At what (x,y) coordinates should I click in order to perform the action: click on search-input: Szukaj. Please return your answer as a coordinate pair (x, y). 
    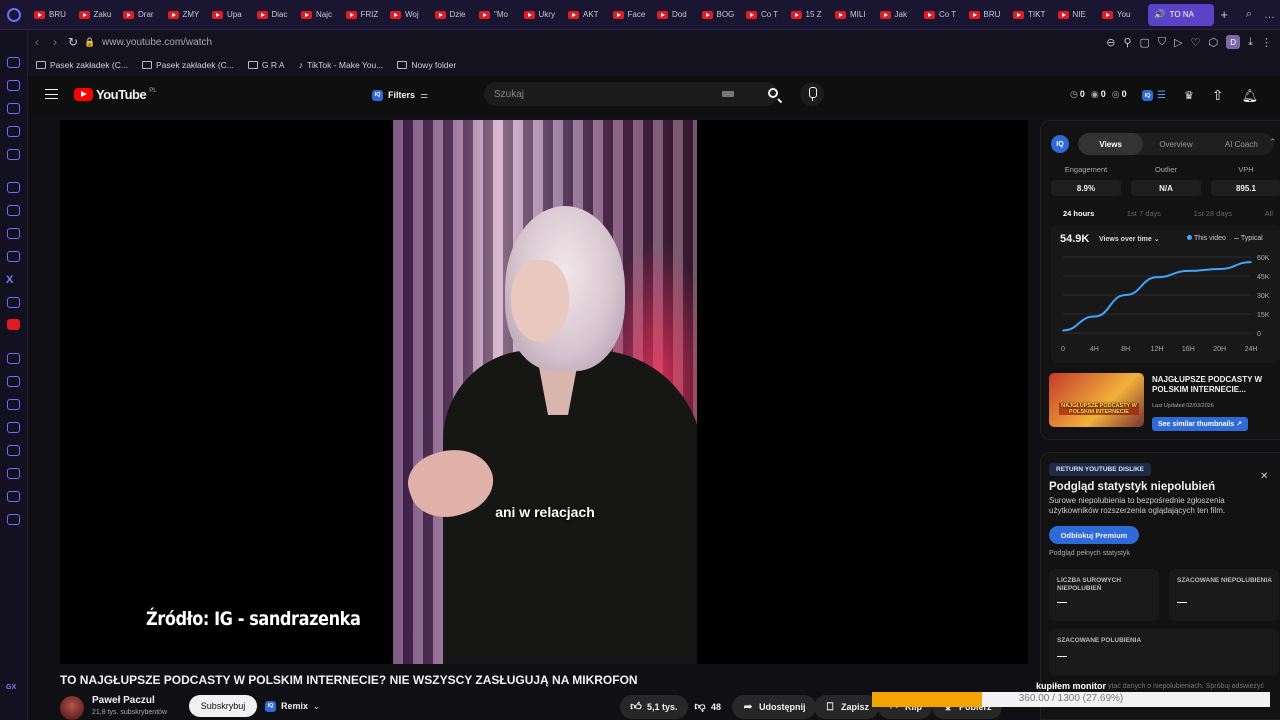
    Looking at the image, I should click on (631, 94).